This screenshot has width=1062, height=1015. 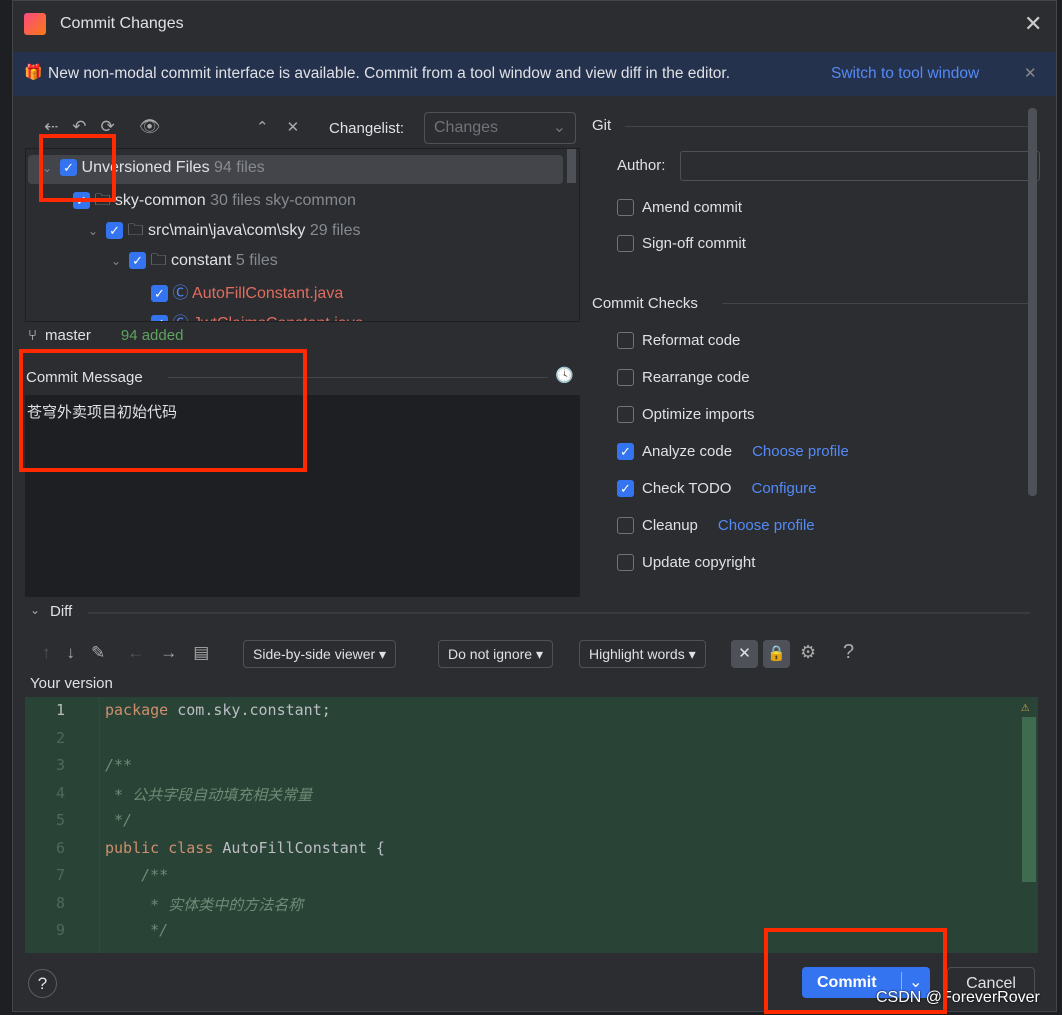 I want to click on highlight-value: Highlight words, so click(x=637, y=654).